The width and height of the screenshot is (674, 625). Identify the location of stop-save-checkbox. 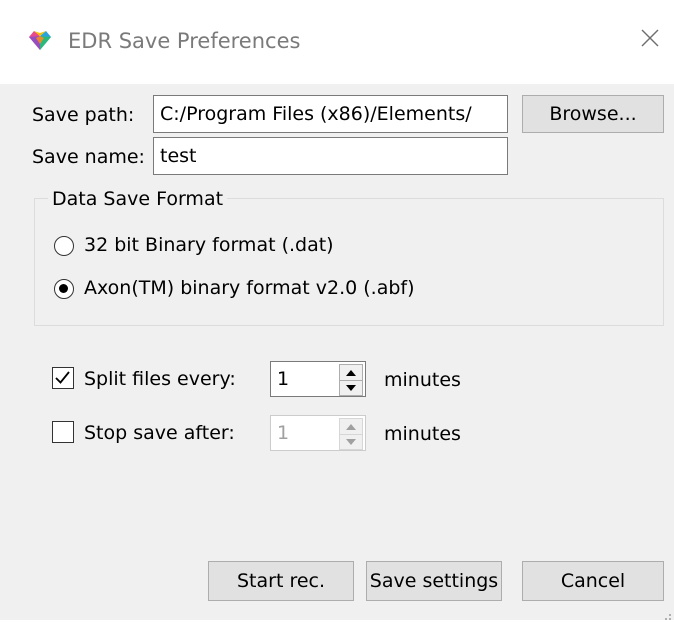
(63, 432).